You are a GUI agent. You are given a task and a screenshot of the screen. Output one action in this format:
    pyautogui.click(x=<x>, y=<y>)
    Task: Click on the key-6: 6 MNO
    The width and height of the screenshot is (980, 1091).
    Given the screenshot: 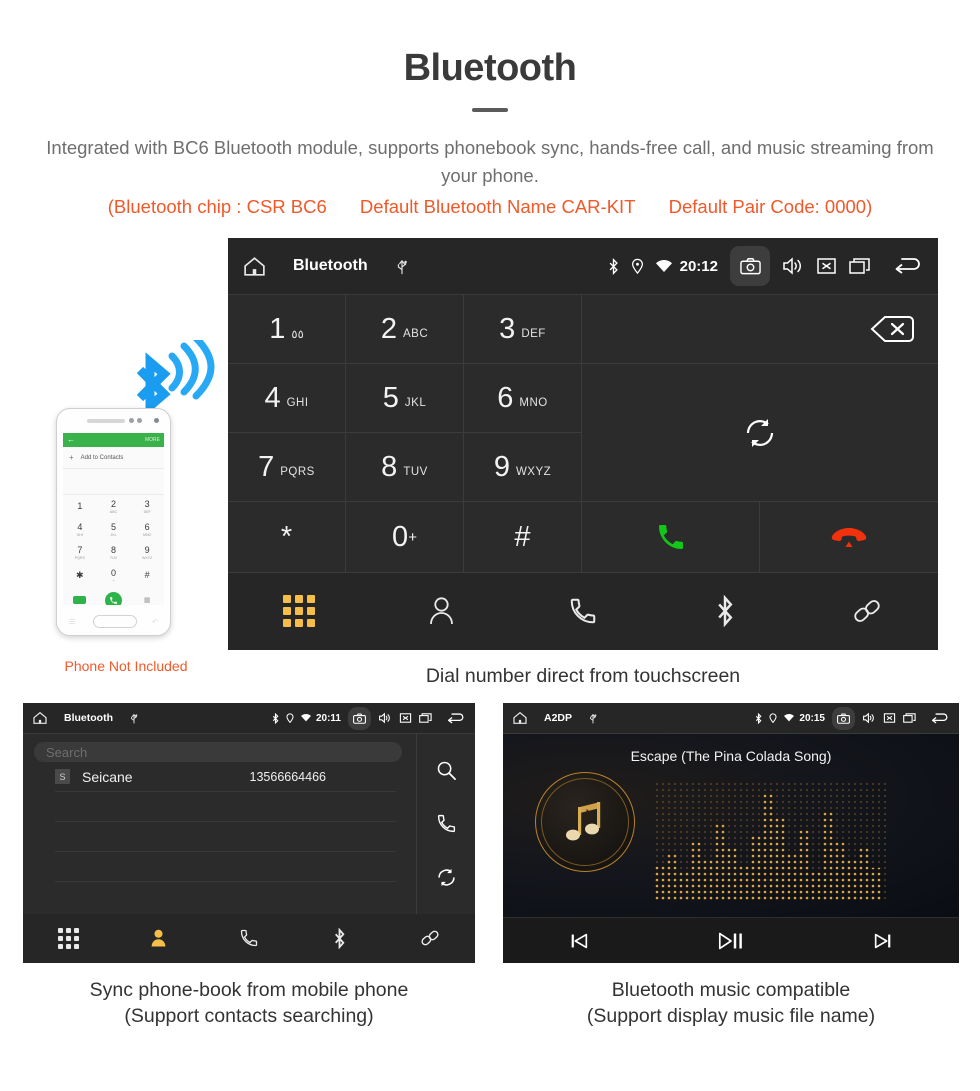 What is the action you would take?
    pyautogui.click(x=523, y=398)
    